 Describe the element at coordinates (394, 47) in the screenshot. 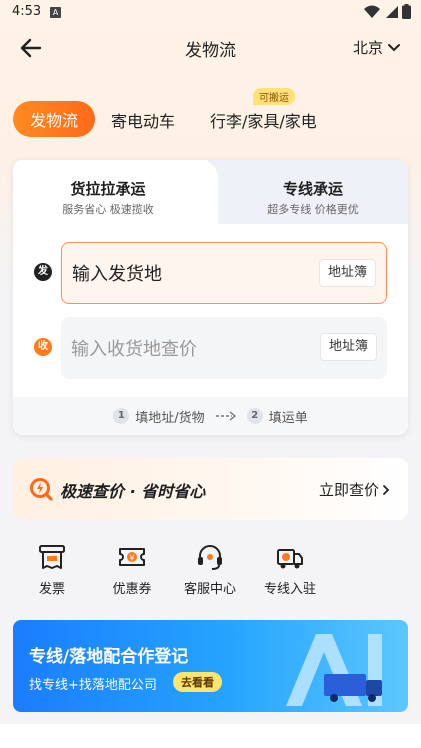

I see `chevron-down-icon` at that location.